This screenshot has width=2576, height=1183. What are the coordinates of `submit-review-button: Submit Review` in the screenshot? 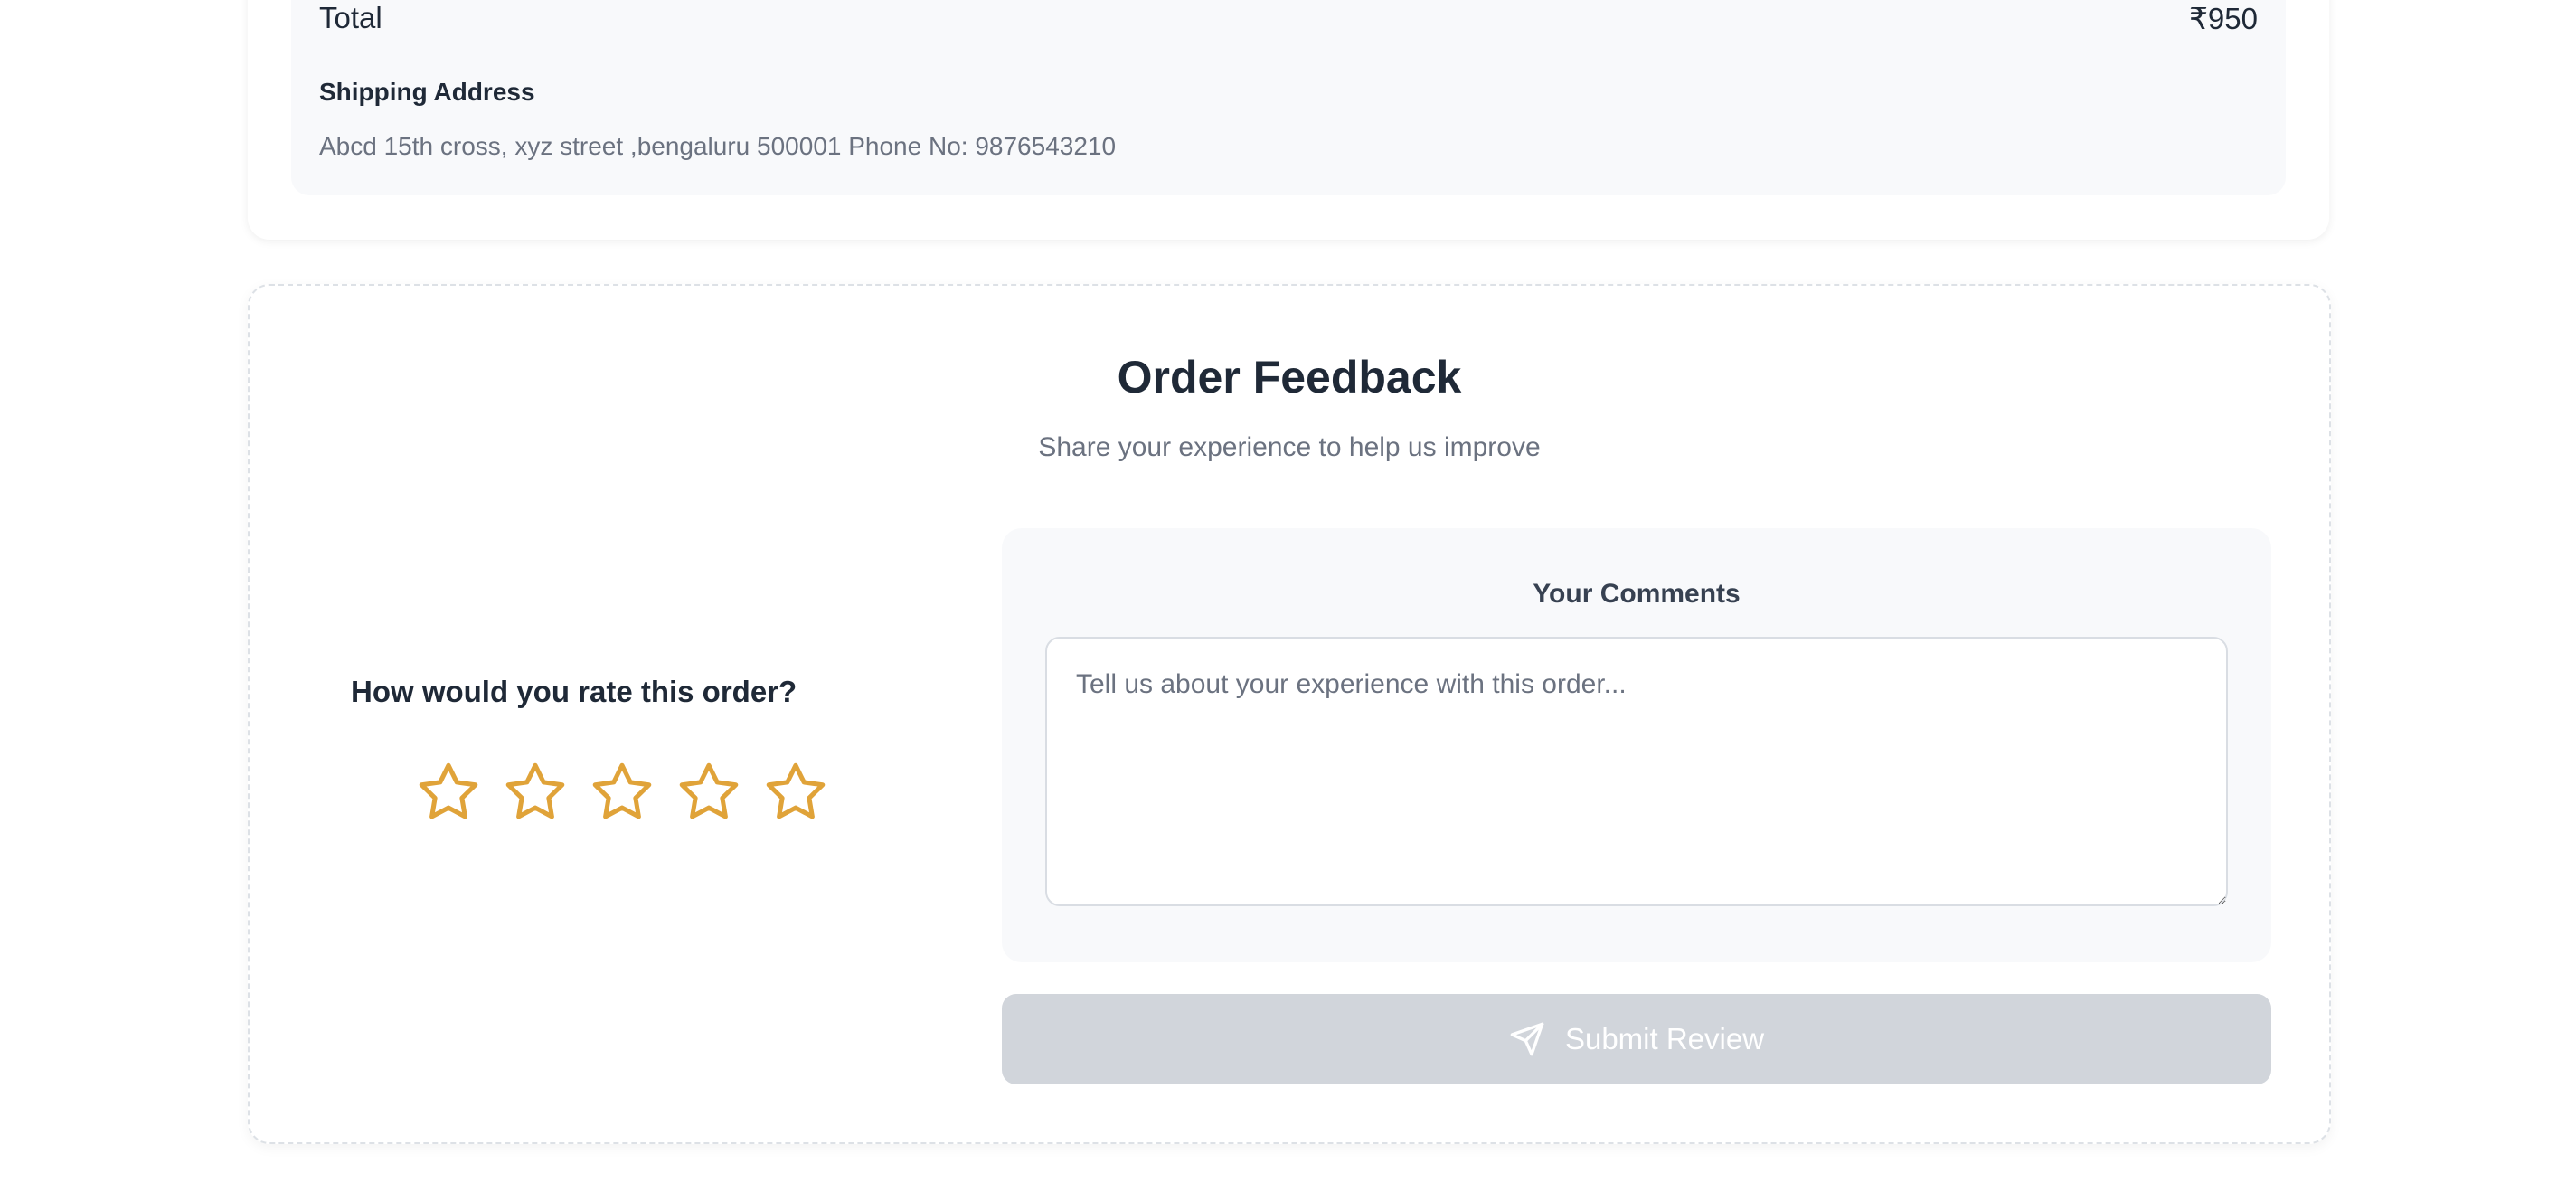 It's located at (1636, 1039).